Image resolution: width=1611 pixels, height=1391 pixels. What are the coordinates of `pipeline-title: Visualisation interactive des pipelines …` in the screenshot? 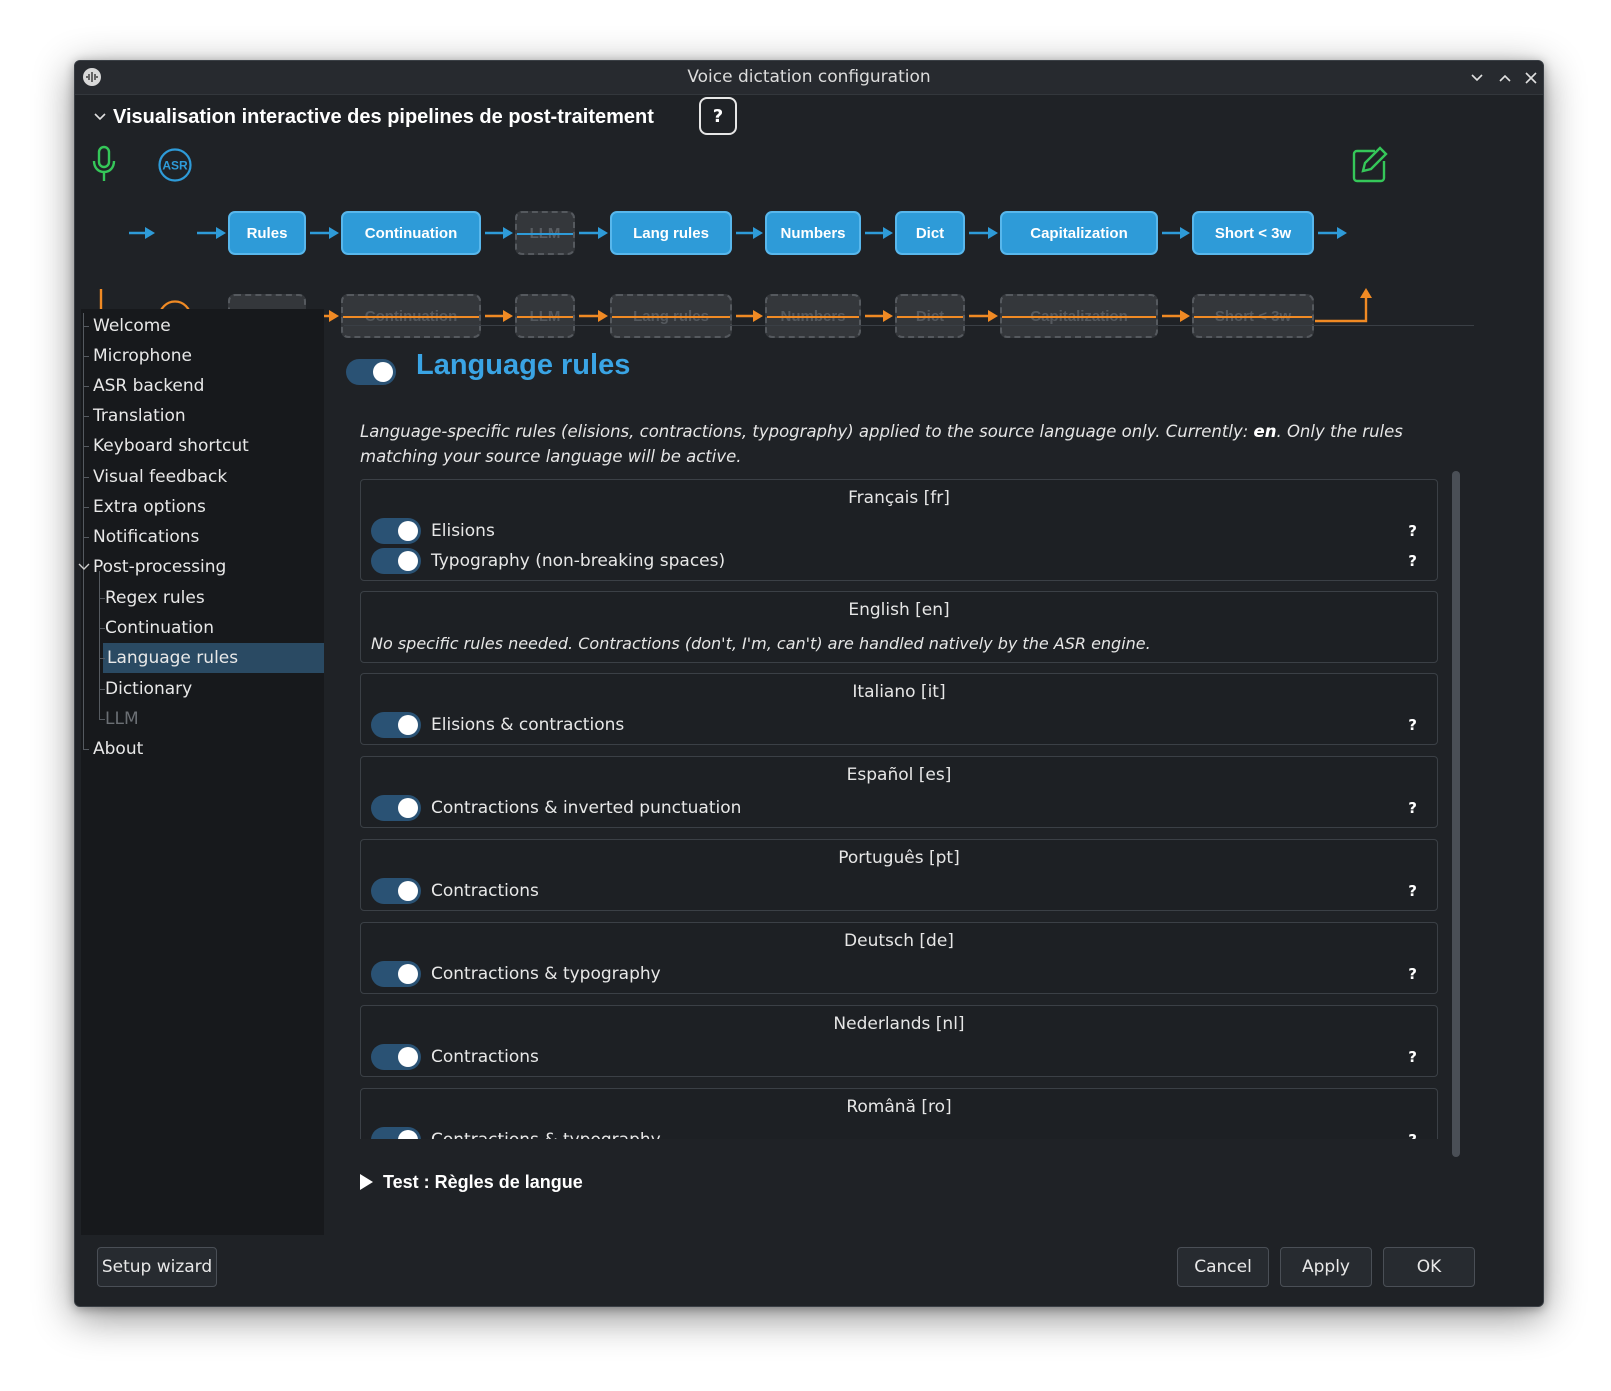 It's located at (383, 116).